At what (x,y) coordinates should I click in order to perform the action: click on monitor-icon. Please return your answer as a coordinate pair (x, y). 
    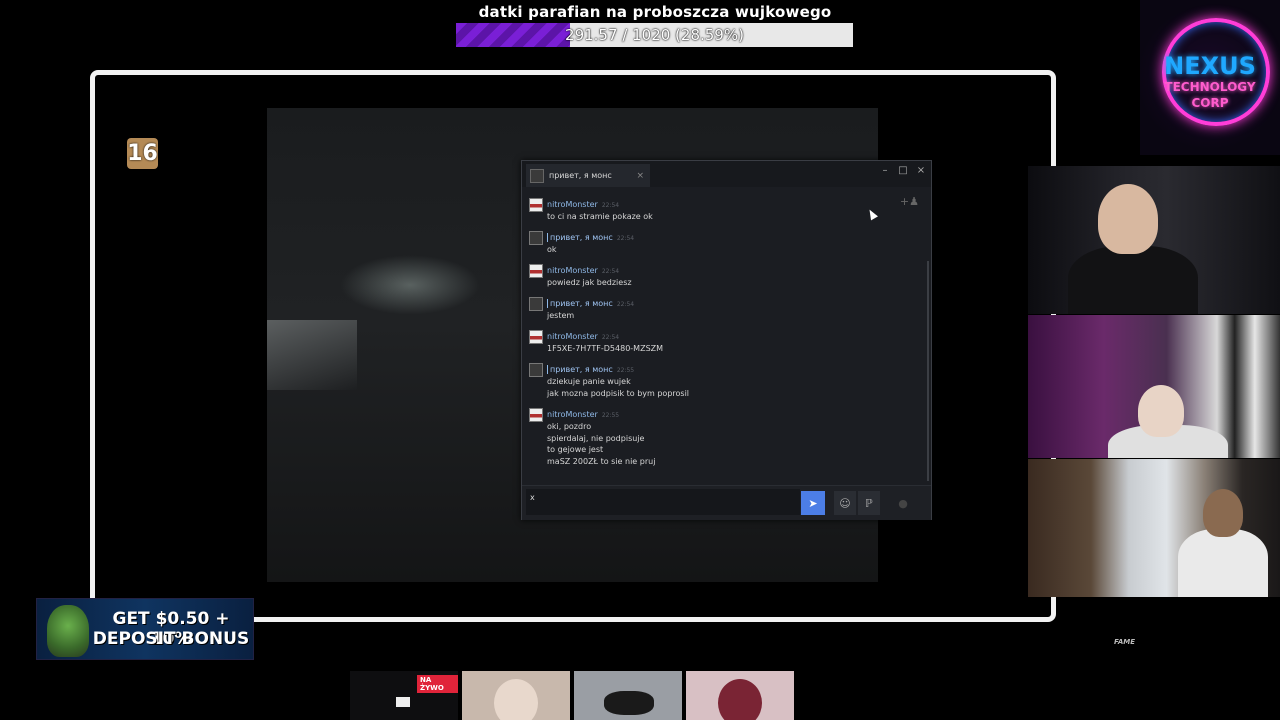
    Looking at the image, I should click on (403, 702).